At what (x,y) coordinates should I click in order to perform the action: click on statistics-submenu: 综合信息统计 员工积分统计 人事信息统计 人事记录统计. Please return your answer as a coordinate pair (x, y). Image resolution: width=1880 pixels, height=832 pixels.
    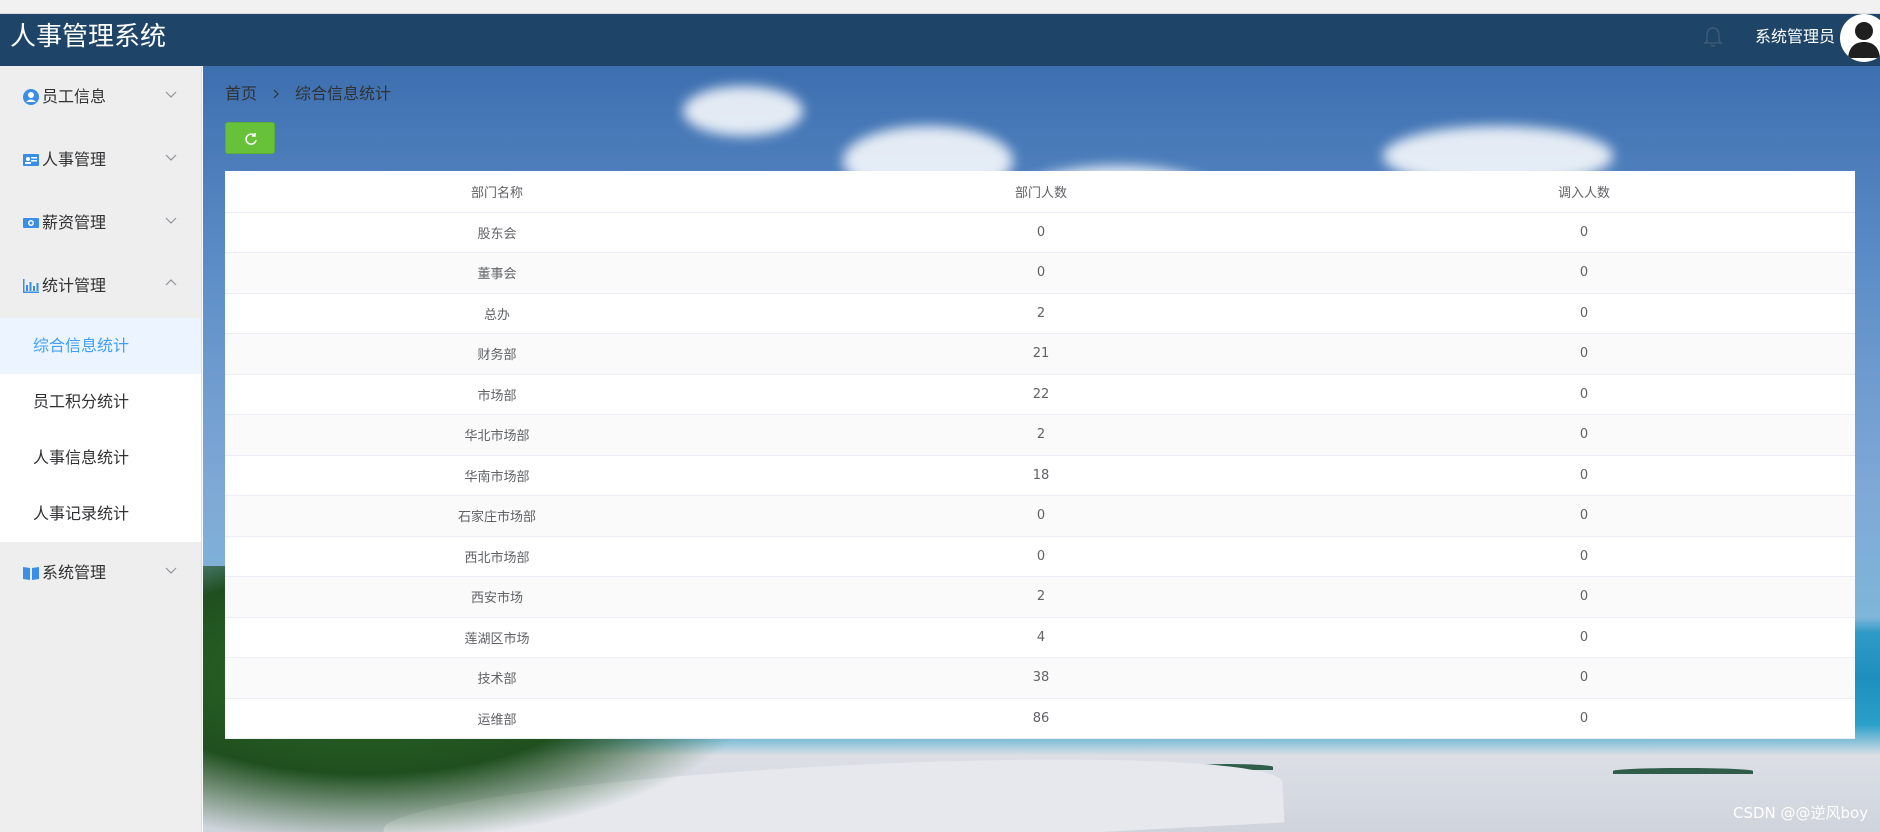
    Looking at the image, I should click on (100, 430).